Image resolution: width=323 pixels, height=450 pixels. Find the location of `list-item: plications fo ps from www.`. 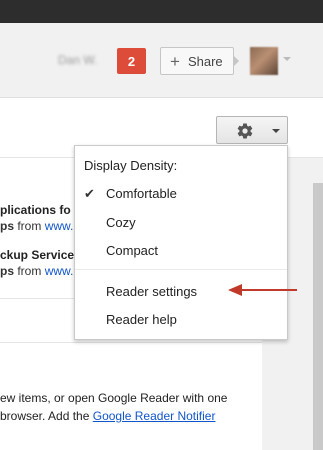

list-item: plications fo ps from www. is located at coordinates (36, 218).